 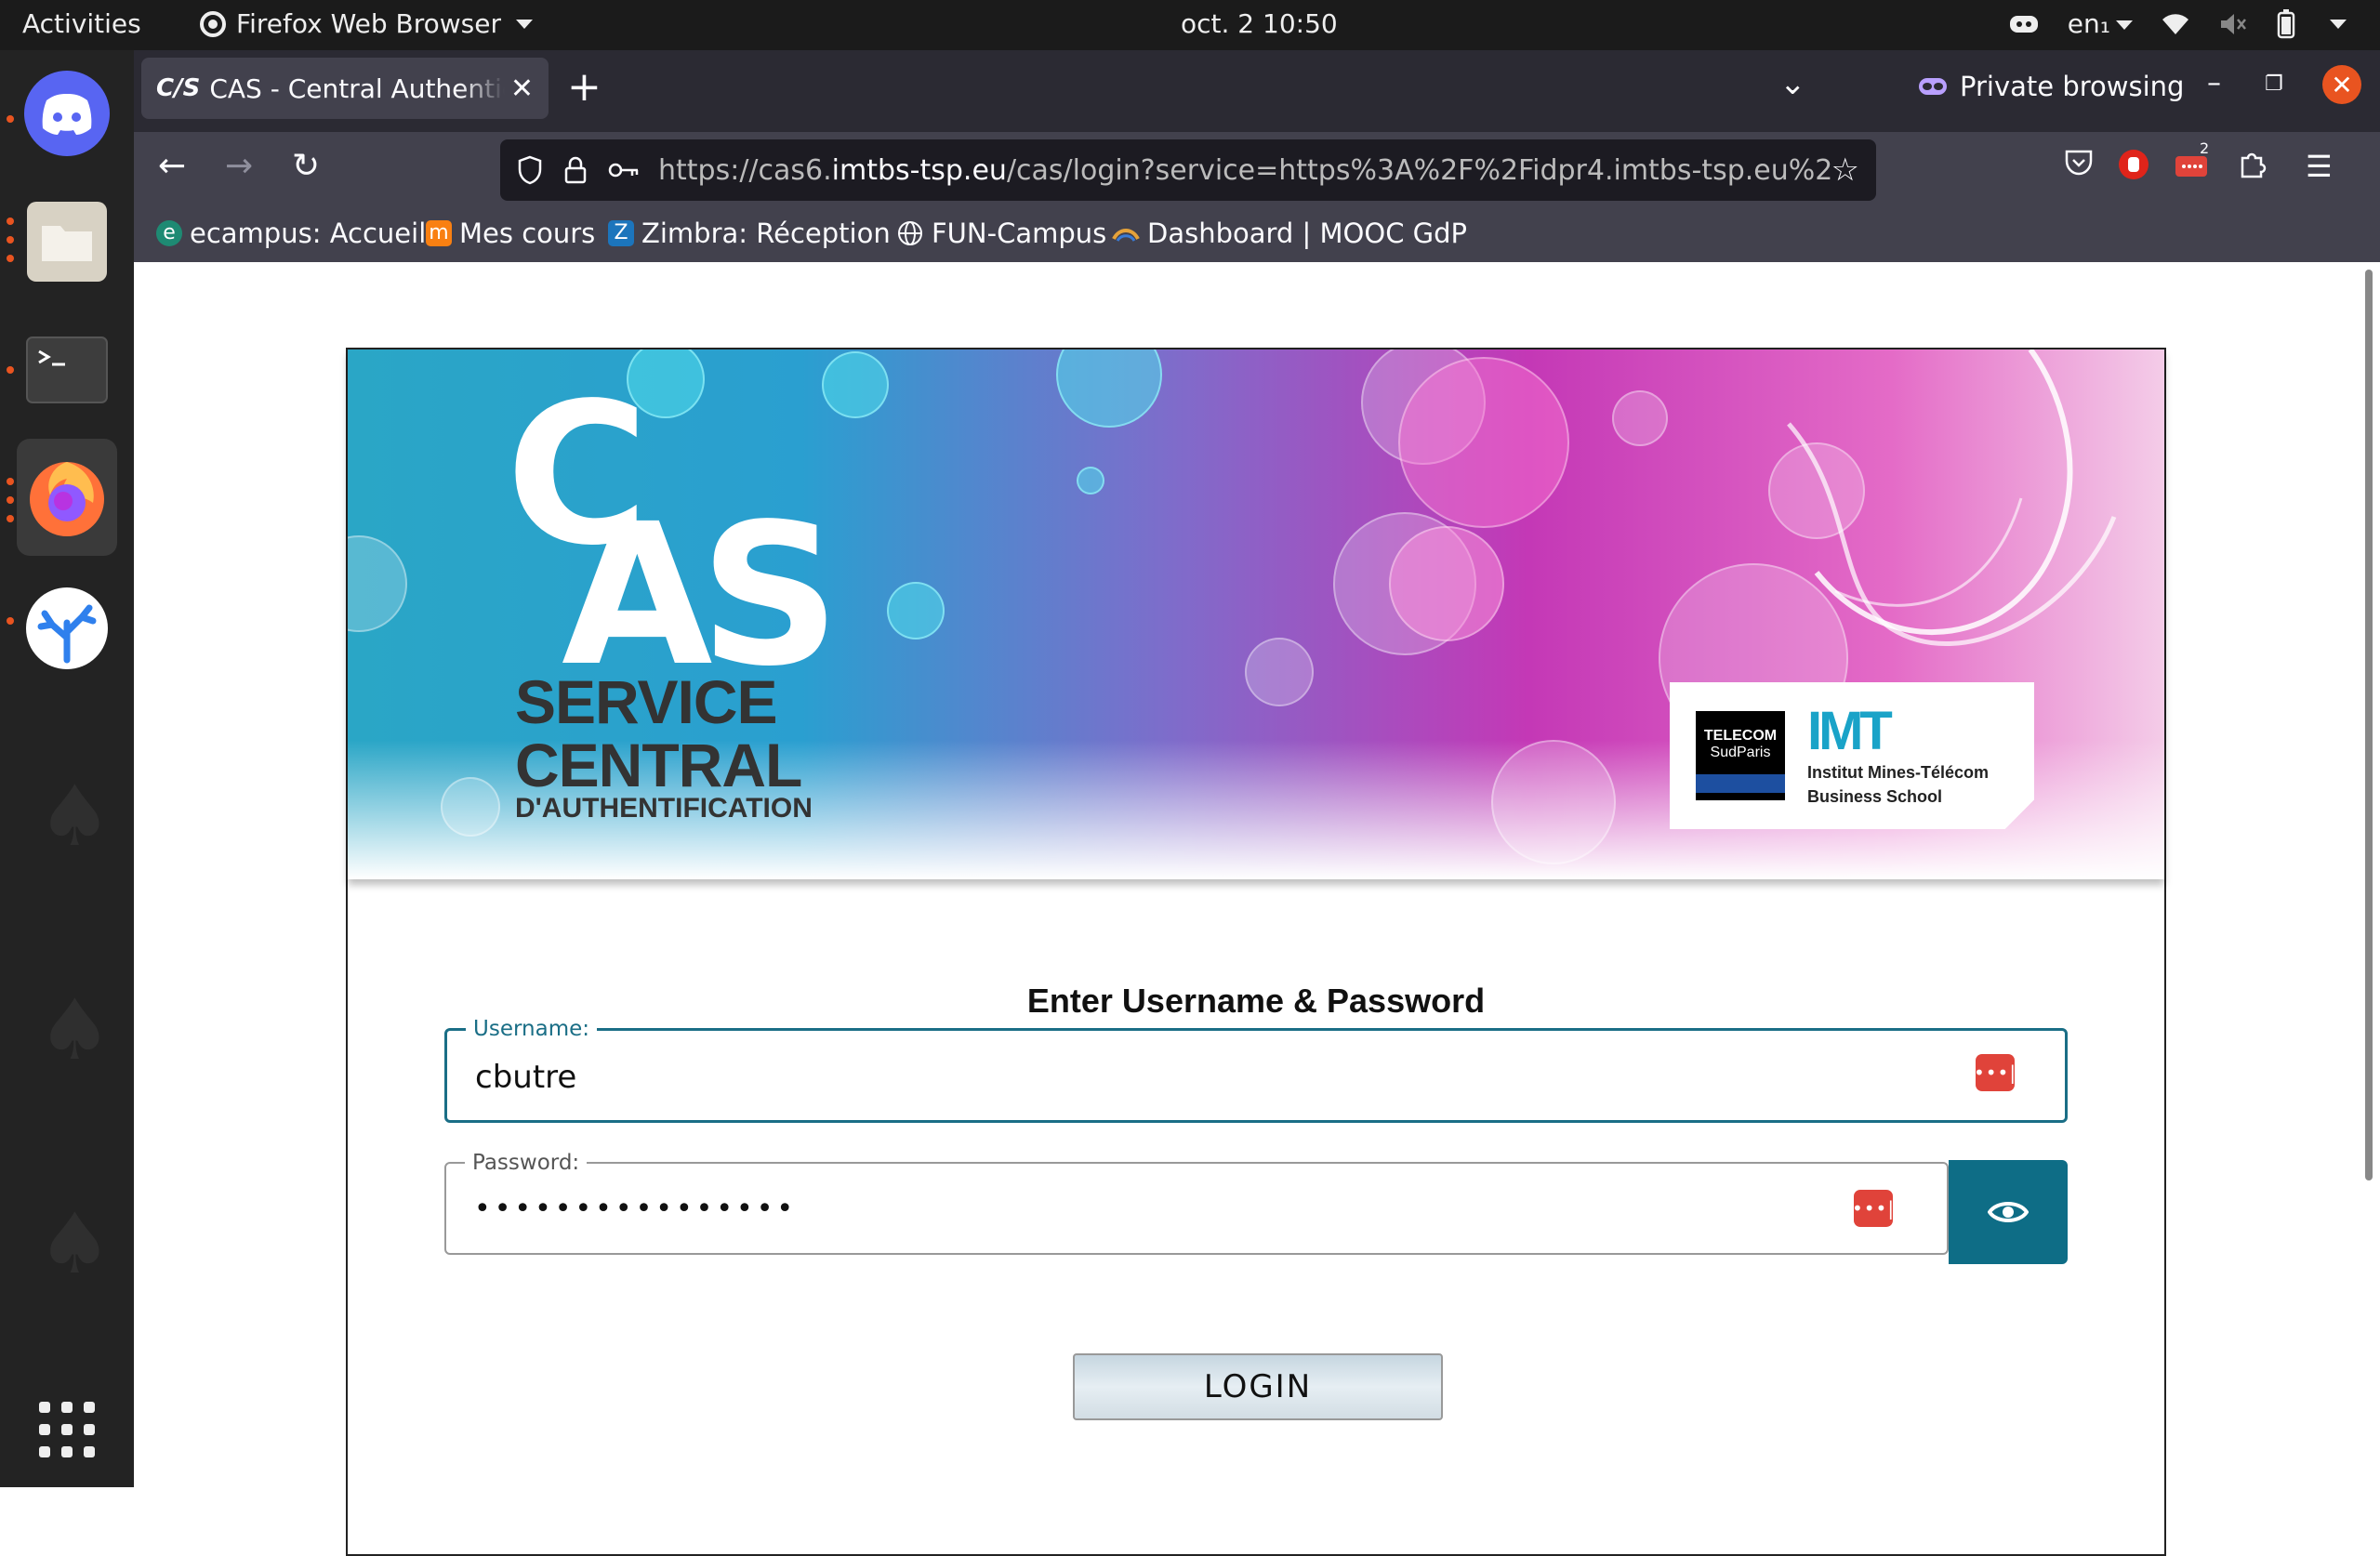 What do you see at coordinates (658, 765) in the screenshot?
I see `service-line-2: CENTRAL` at bounding box center [658, 765].